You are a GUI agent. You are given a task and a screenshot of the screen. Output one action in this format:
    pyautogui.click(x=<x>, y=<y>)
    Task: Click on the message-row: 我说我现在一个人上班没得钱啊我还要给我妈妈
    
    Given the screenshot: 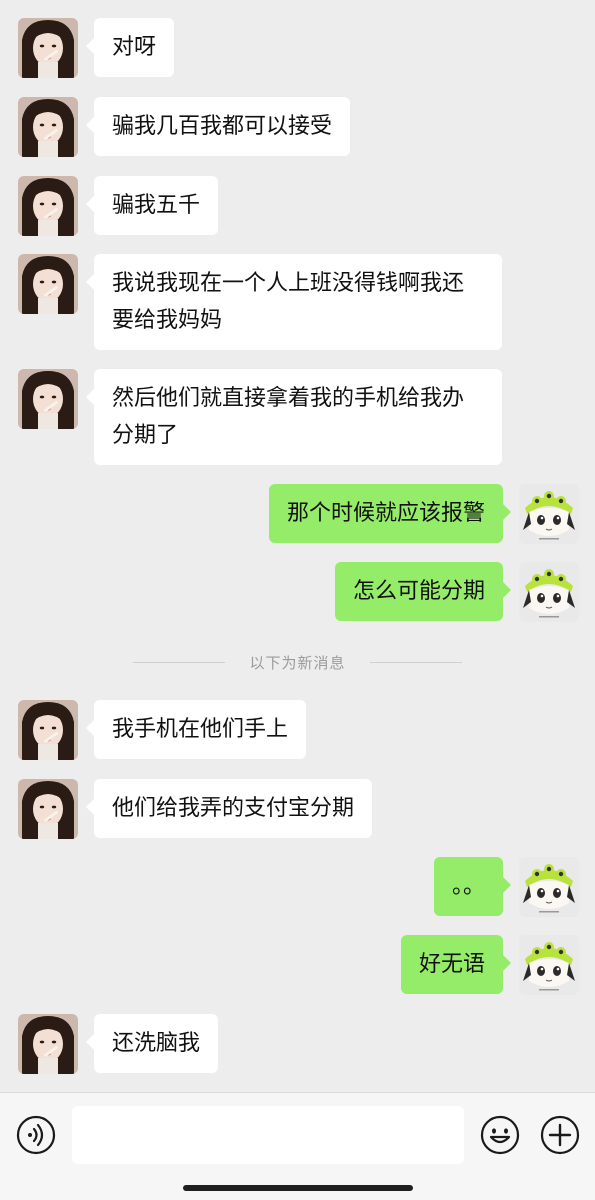 What is the action you would take?
    pyautogui.click(x=260, y=302)
    